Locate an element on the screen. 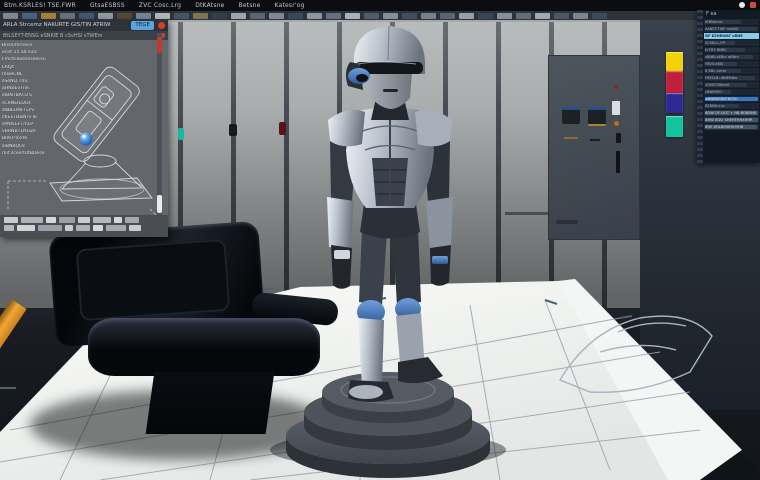 This screenshot has height=480, width=760. outliner-item: BIW.PTceYe is located at coordinates (37, 138).